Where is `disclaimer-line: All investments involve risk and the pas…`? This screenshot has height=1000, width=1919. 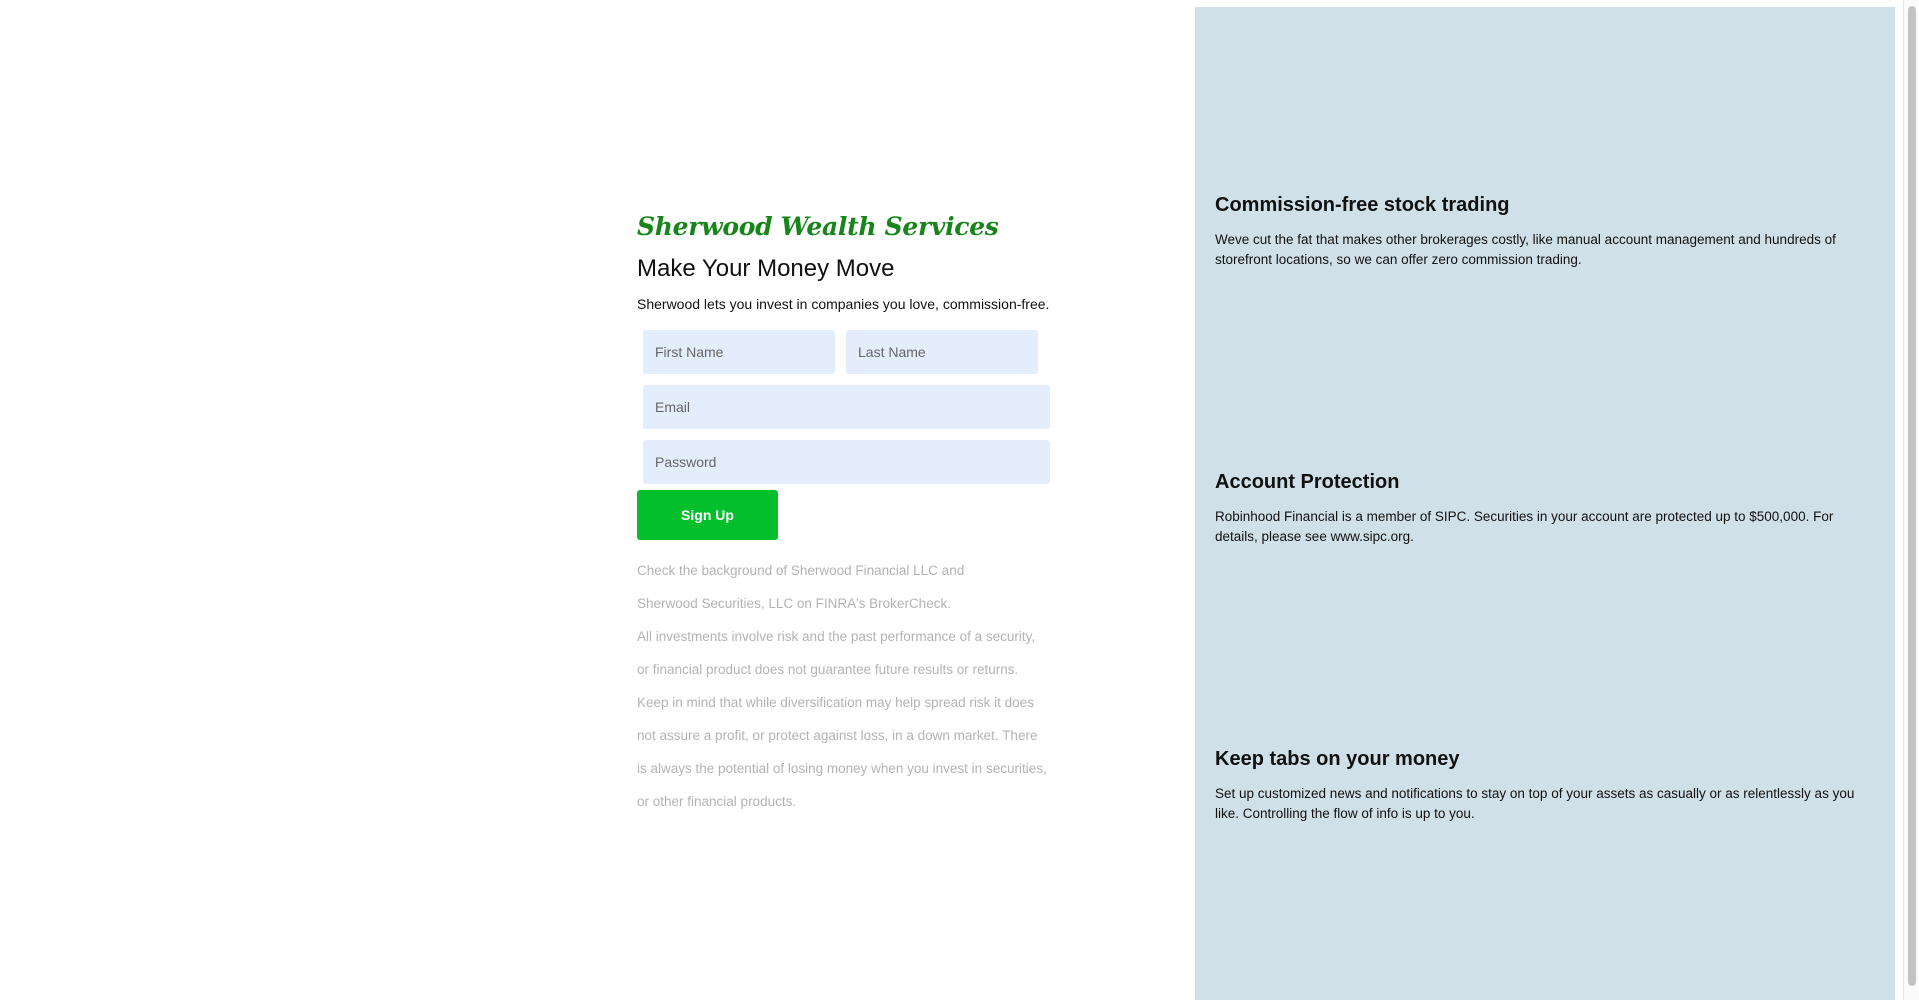 disclaimer-line: All investments involve risk and the pas… is located at coordinates (836, 636).